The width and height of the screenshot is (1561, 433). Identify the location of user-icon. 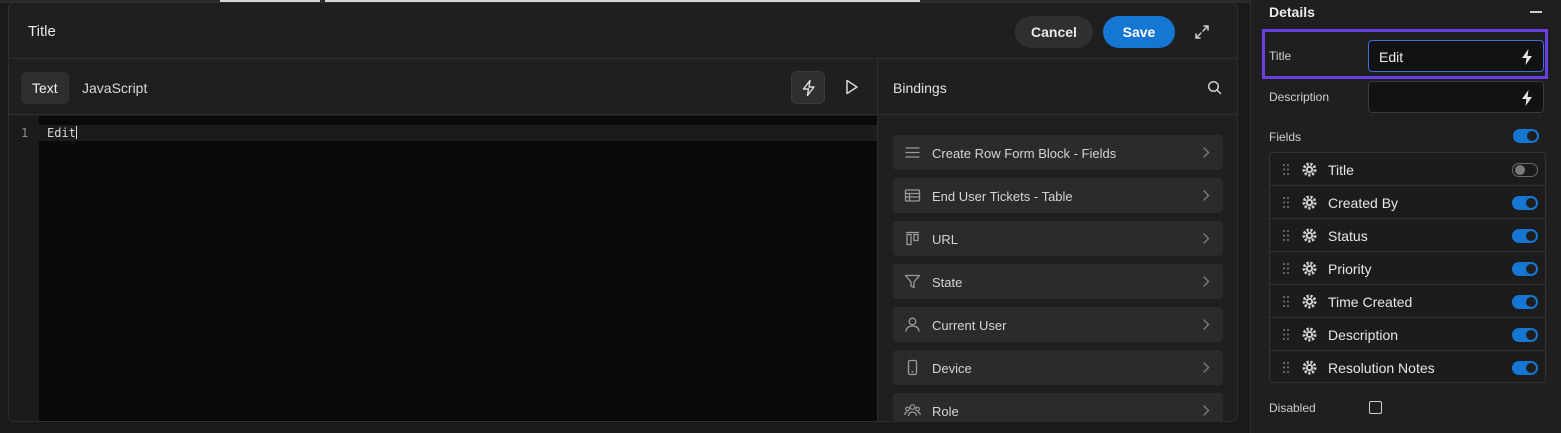
(912, 324).